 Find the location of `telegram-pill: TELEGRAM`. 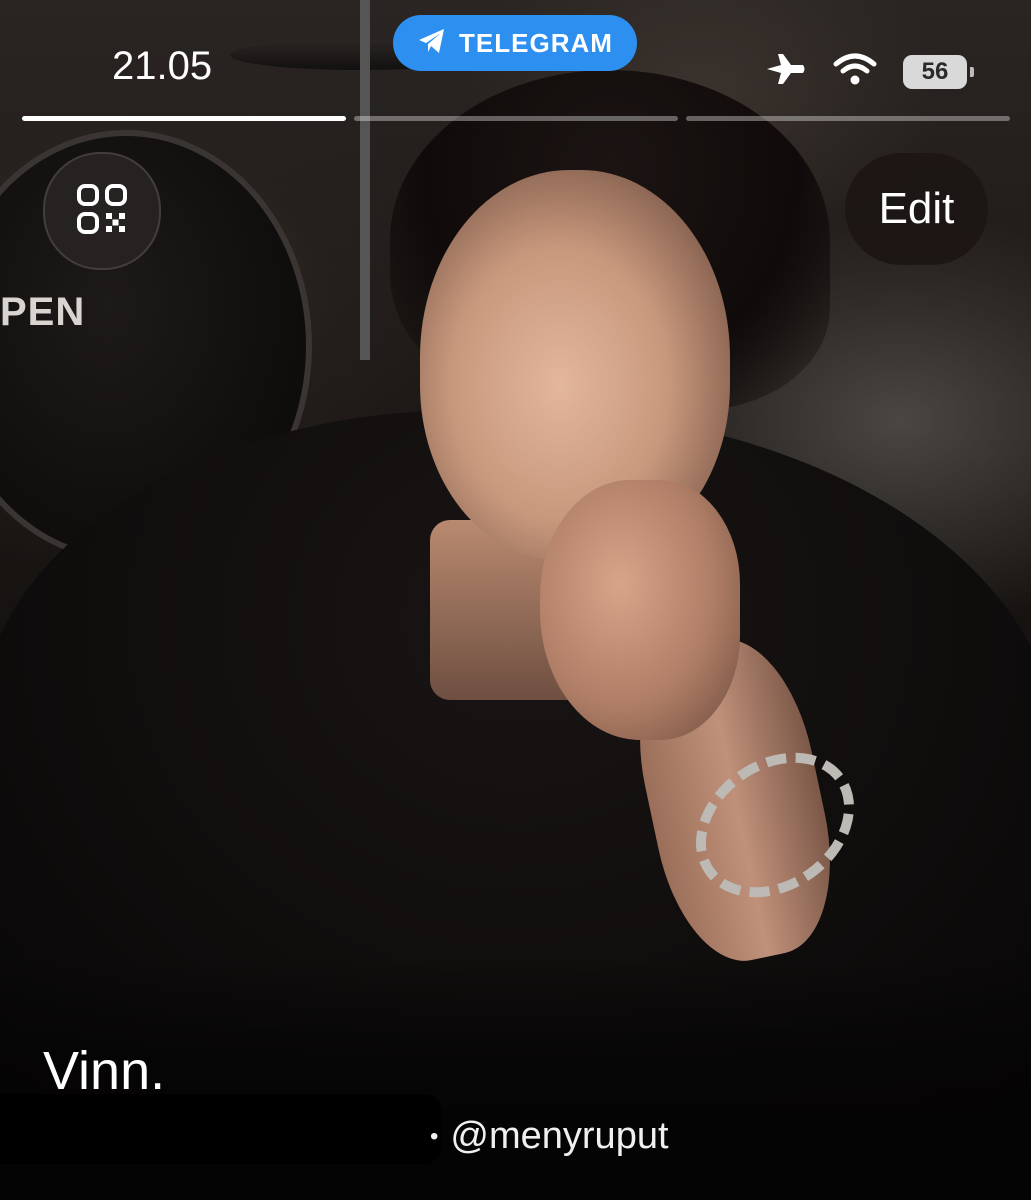

telegram-pill: TELEGRAM is located at coordinates (515, 43).